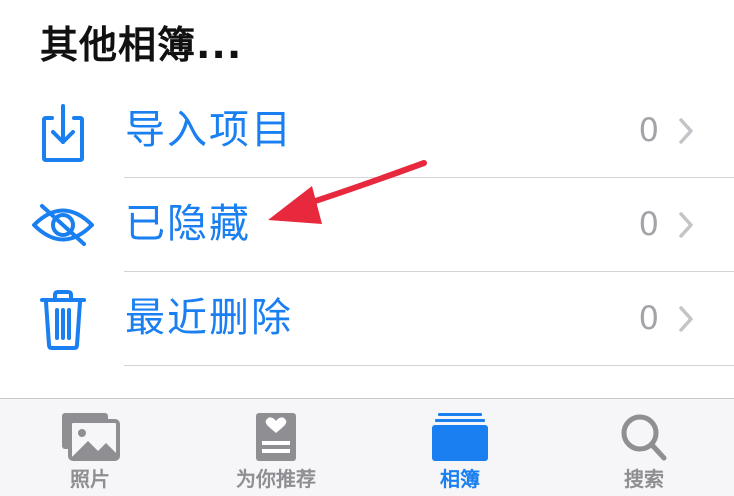 The width and height of the screenshot is (734, 496). What do you see at coordinates (209, 318) in the screenshot?
I see `row-label: 最近删除` at bounding box center [209, 318].